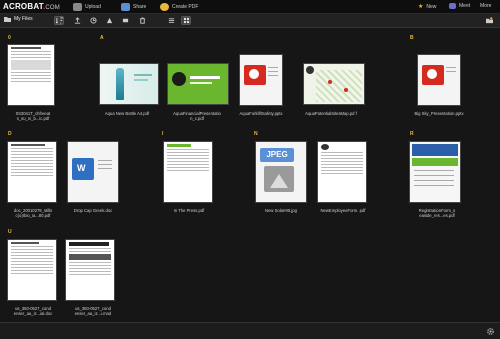  What do you see at coordinates (93, 184) in the screenshot?
I see `file-tile: W Drop Cap Greek.doc` at bounding box center [93, 184].